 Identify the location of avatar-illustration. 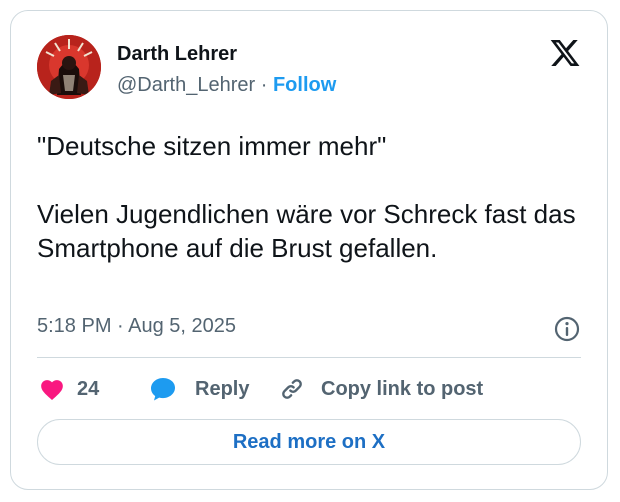
(69, 67).